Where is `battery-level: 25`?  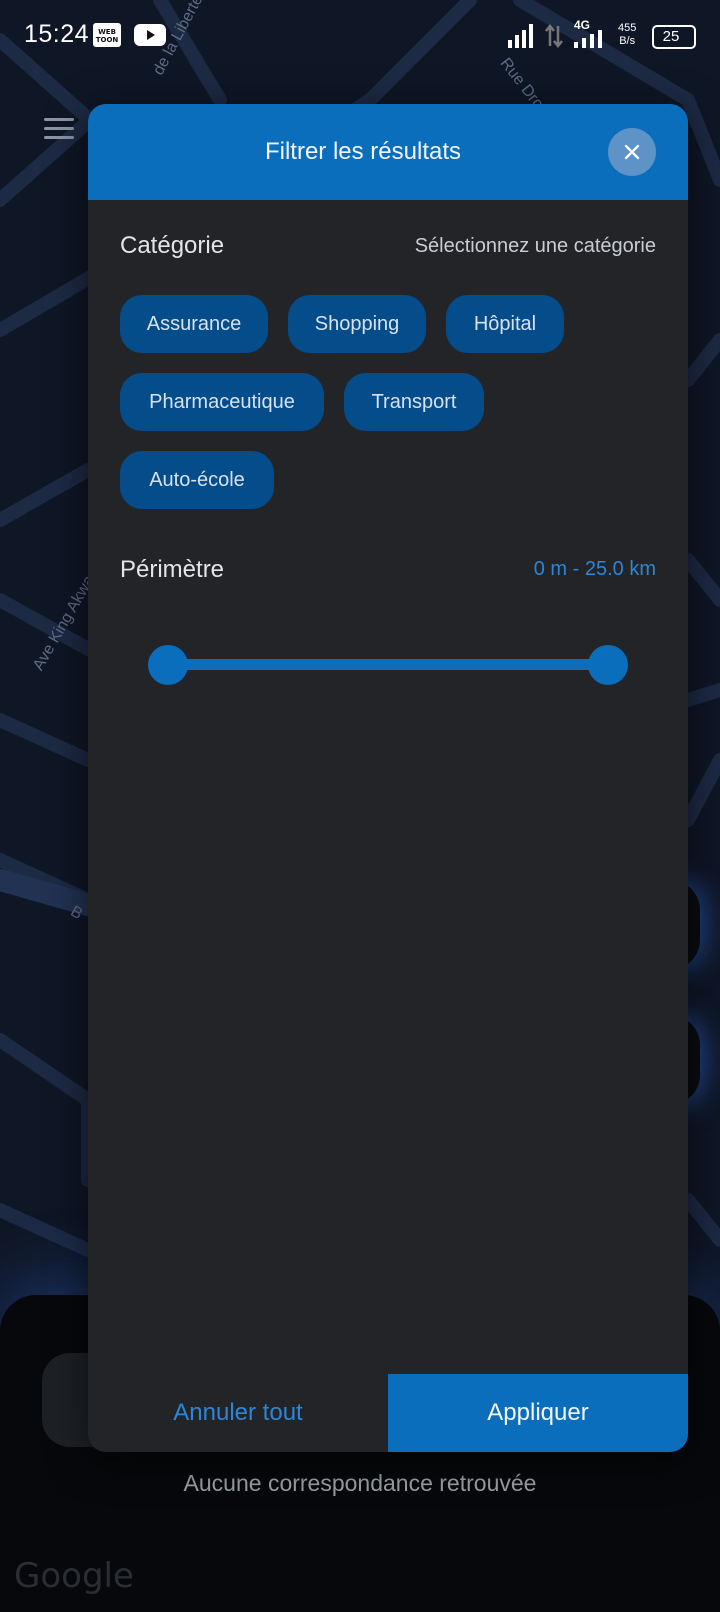 battery-level: 25 is located at coordinates (671, 36).